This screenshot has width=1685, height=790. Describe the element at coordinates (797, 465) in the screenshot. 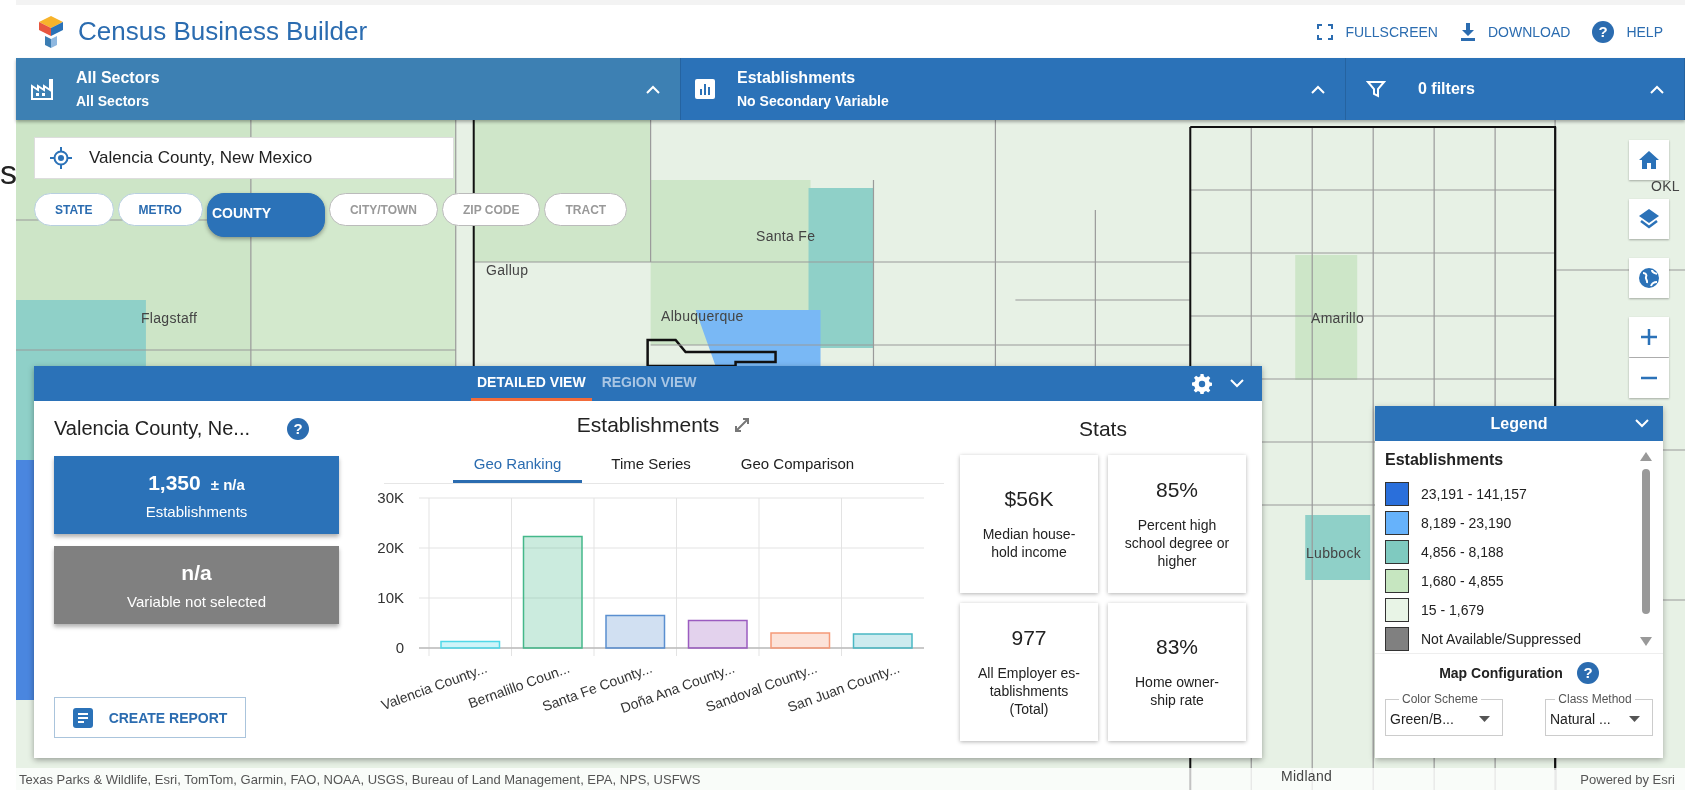

I see `chart-tab: Geo Comparison` at that location.